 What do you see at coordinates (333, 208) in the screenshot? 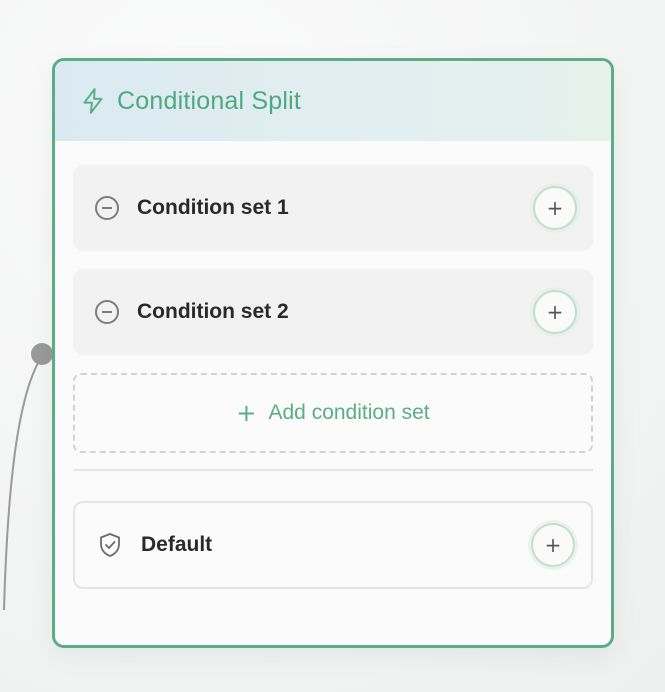
I see `condition-set-row: Condition set 1 +` at bounding box center [333, 208].